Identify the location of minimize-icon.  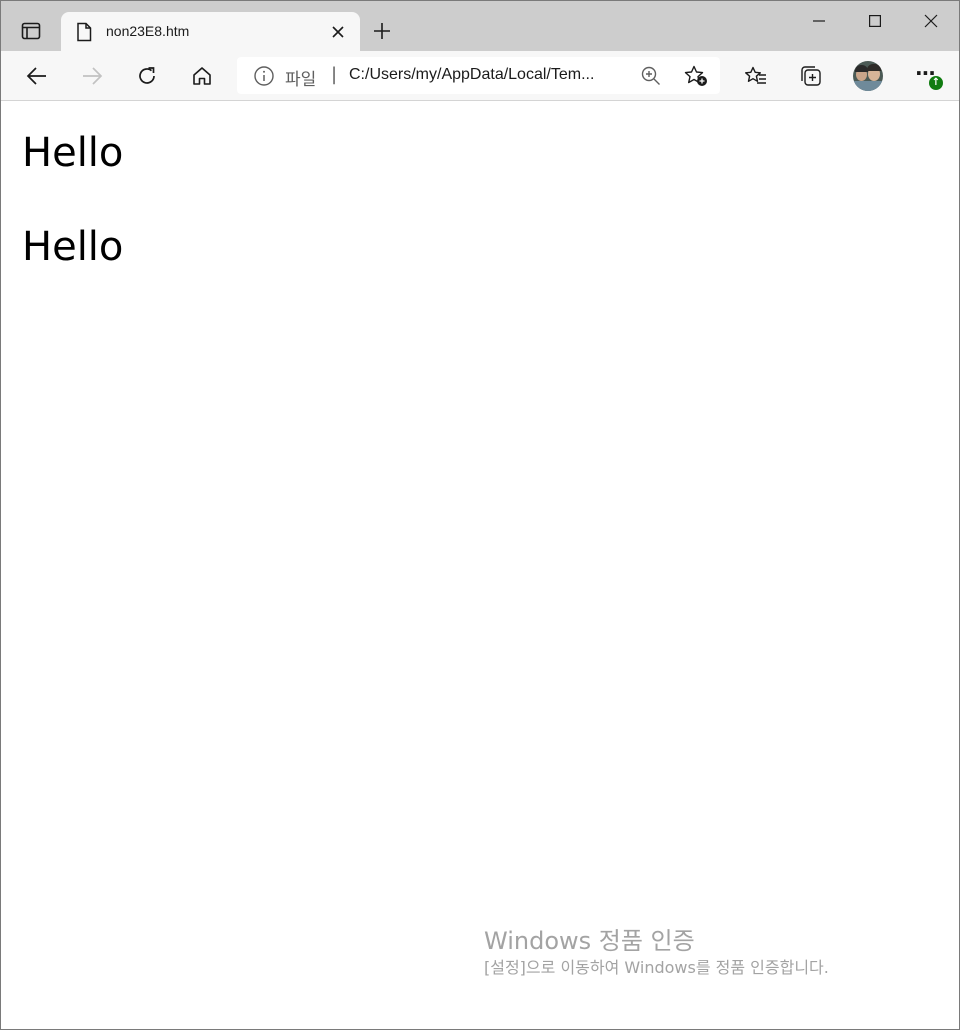
(819, 21).